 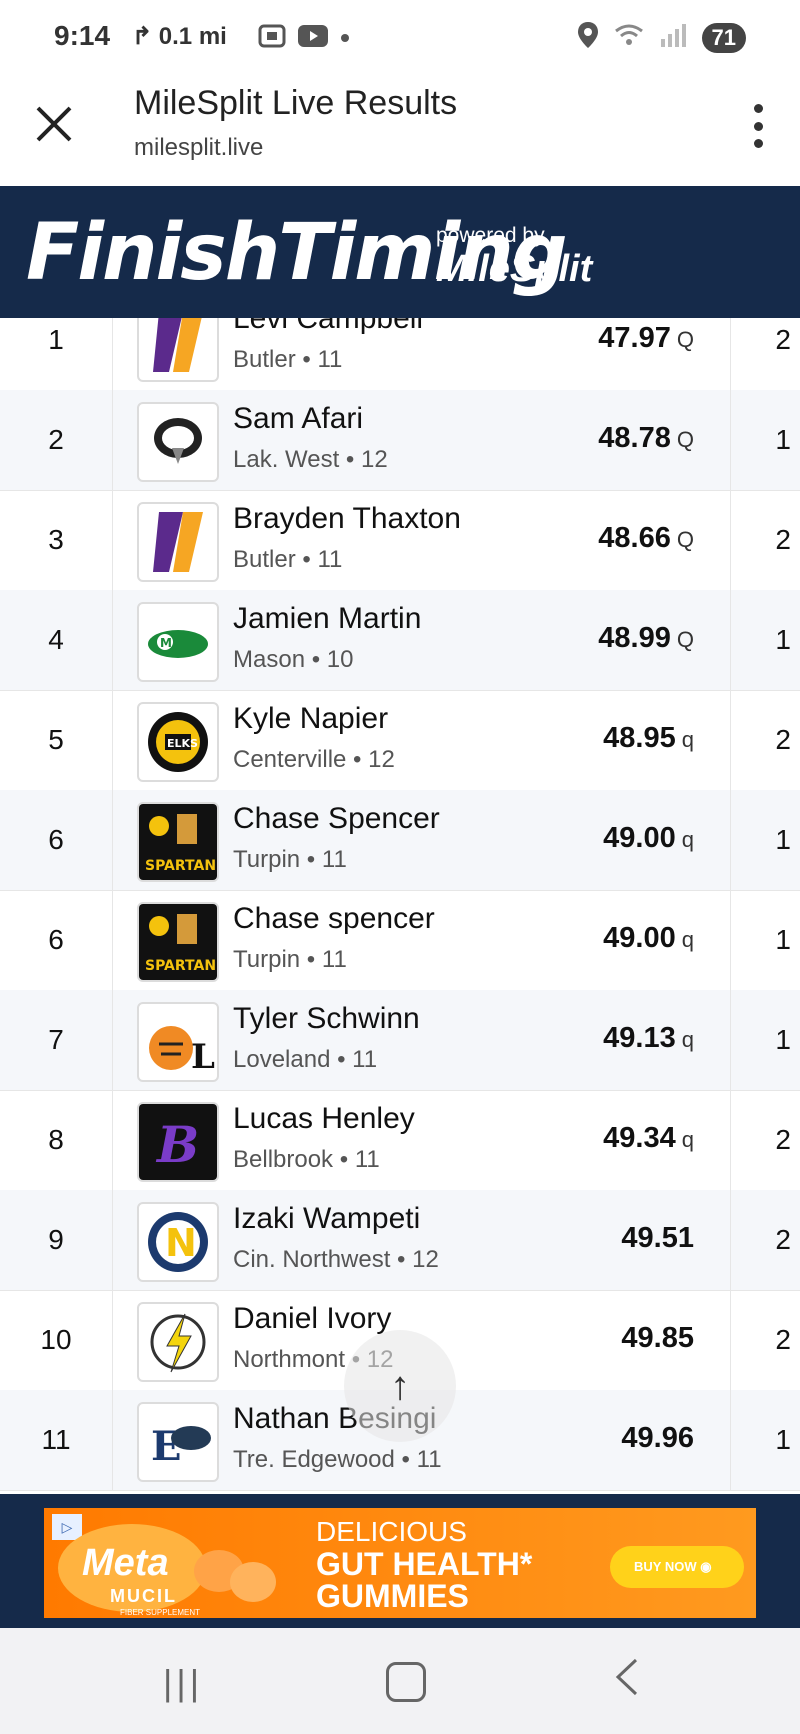 What do you see at coordinates (56, 439) in the screenshot?
I see `place-number: 2` at bounding box center [56, 439].